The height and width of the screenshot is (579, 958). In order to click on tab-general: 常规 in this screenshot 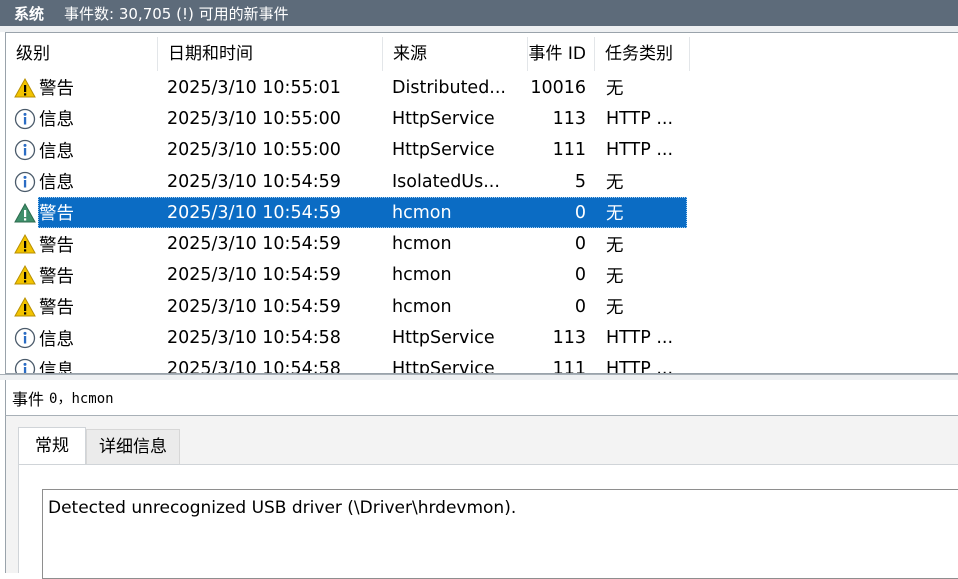, I will do `click(52, 445)`.